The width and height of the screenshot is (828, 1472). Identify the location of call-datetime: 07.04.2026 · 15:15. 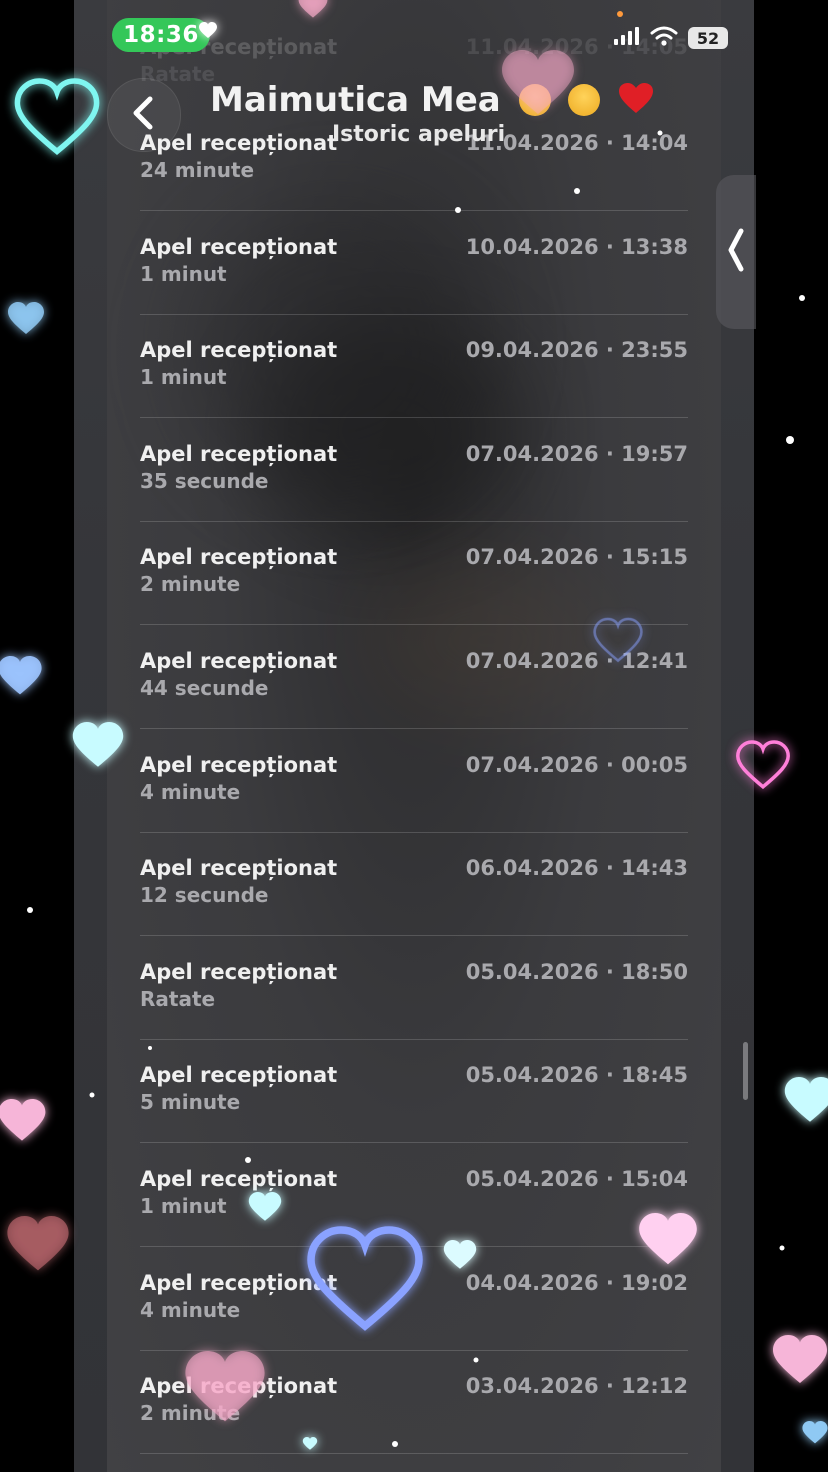
(576, 557).